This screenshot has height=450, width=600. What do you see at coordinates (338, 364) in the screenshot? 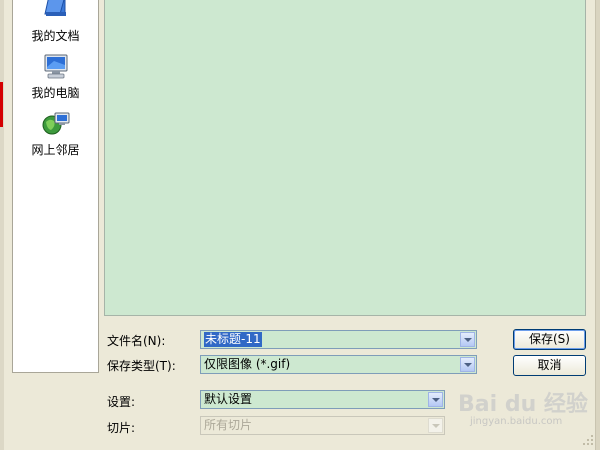
I see `save-type-select: 仅限图像 (*.gif)` at bounding box center [338, 364].